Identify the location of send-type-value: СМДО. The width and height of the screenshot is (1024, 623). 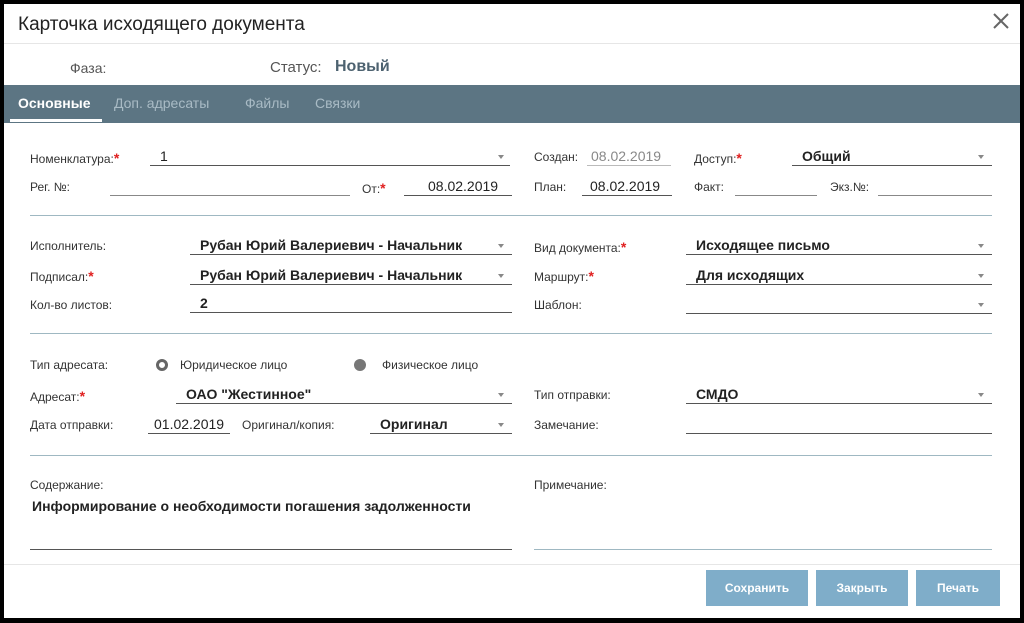
(717, 394).